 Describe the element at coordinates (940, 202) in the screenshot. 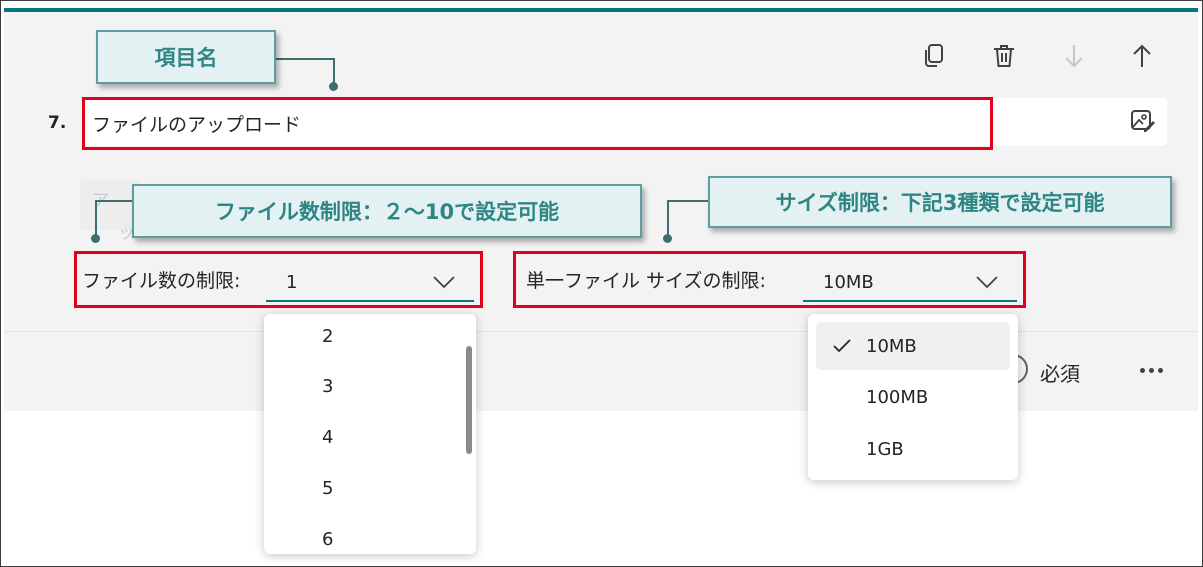

I see `callout-size: サイズ制限：下記3種類で設定可能` at that location.